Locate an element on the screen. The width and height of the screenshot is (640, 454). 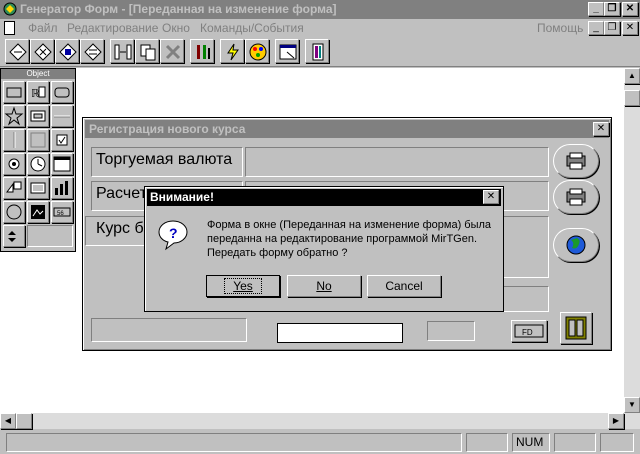
cancel-button: Cancel is located at coordinates (404, 286).